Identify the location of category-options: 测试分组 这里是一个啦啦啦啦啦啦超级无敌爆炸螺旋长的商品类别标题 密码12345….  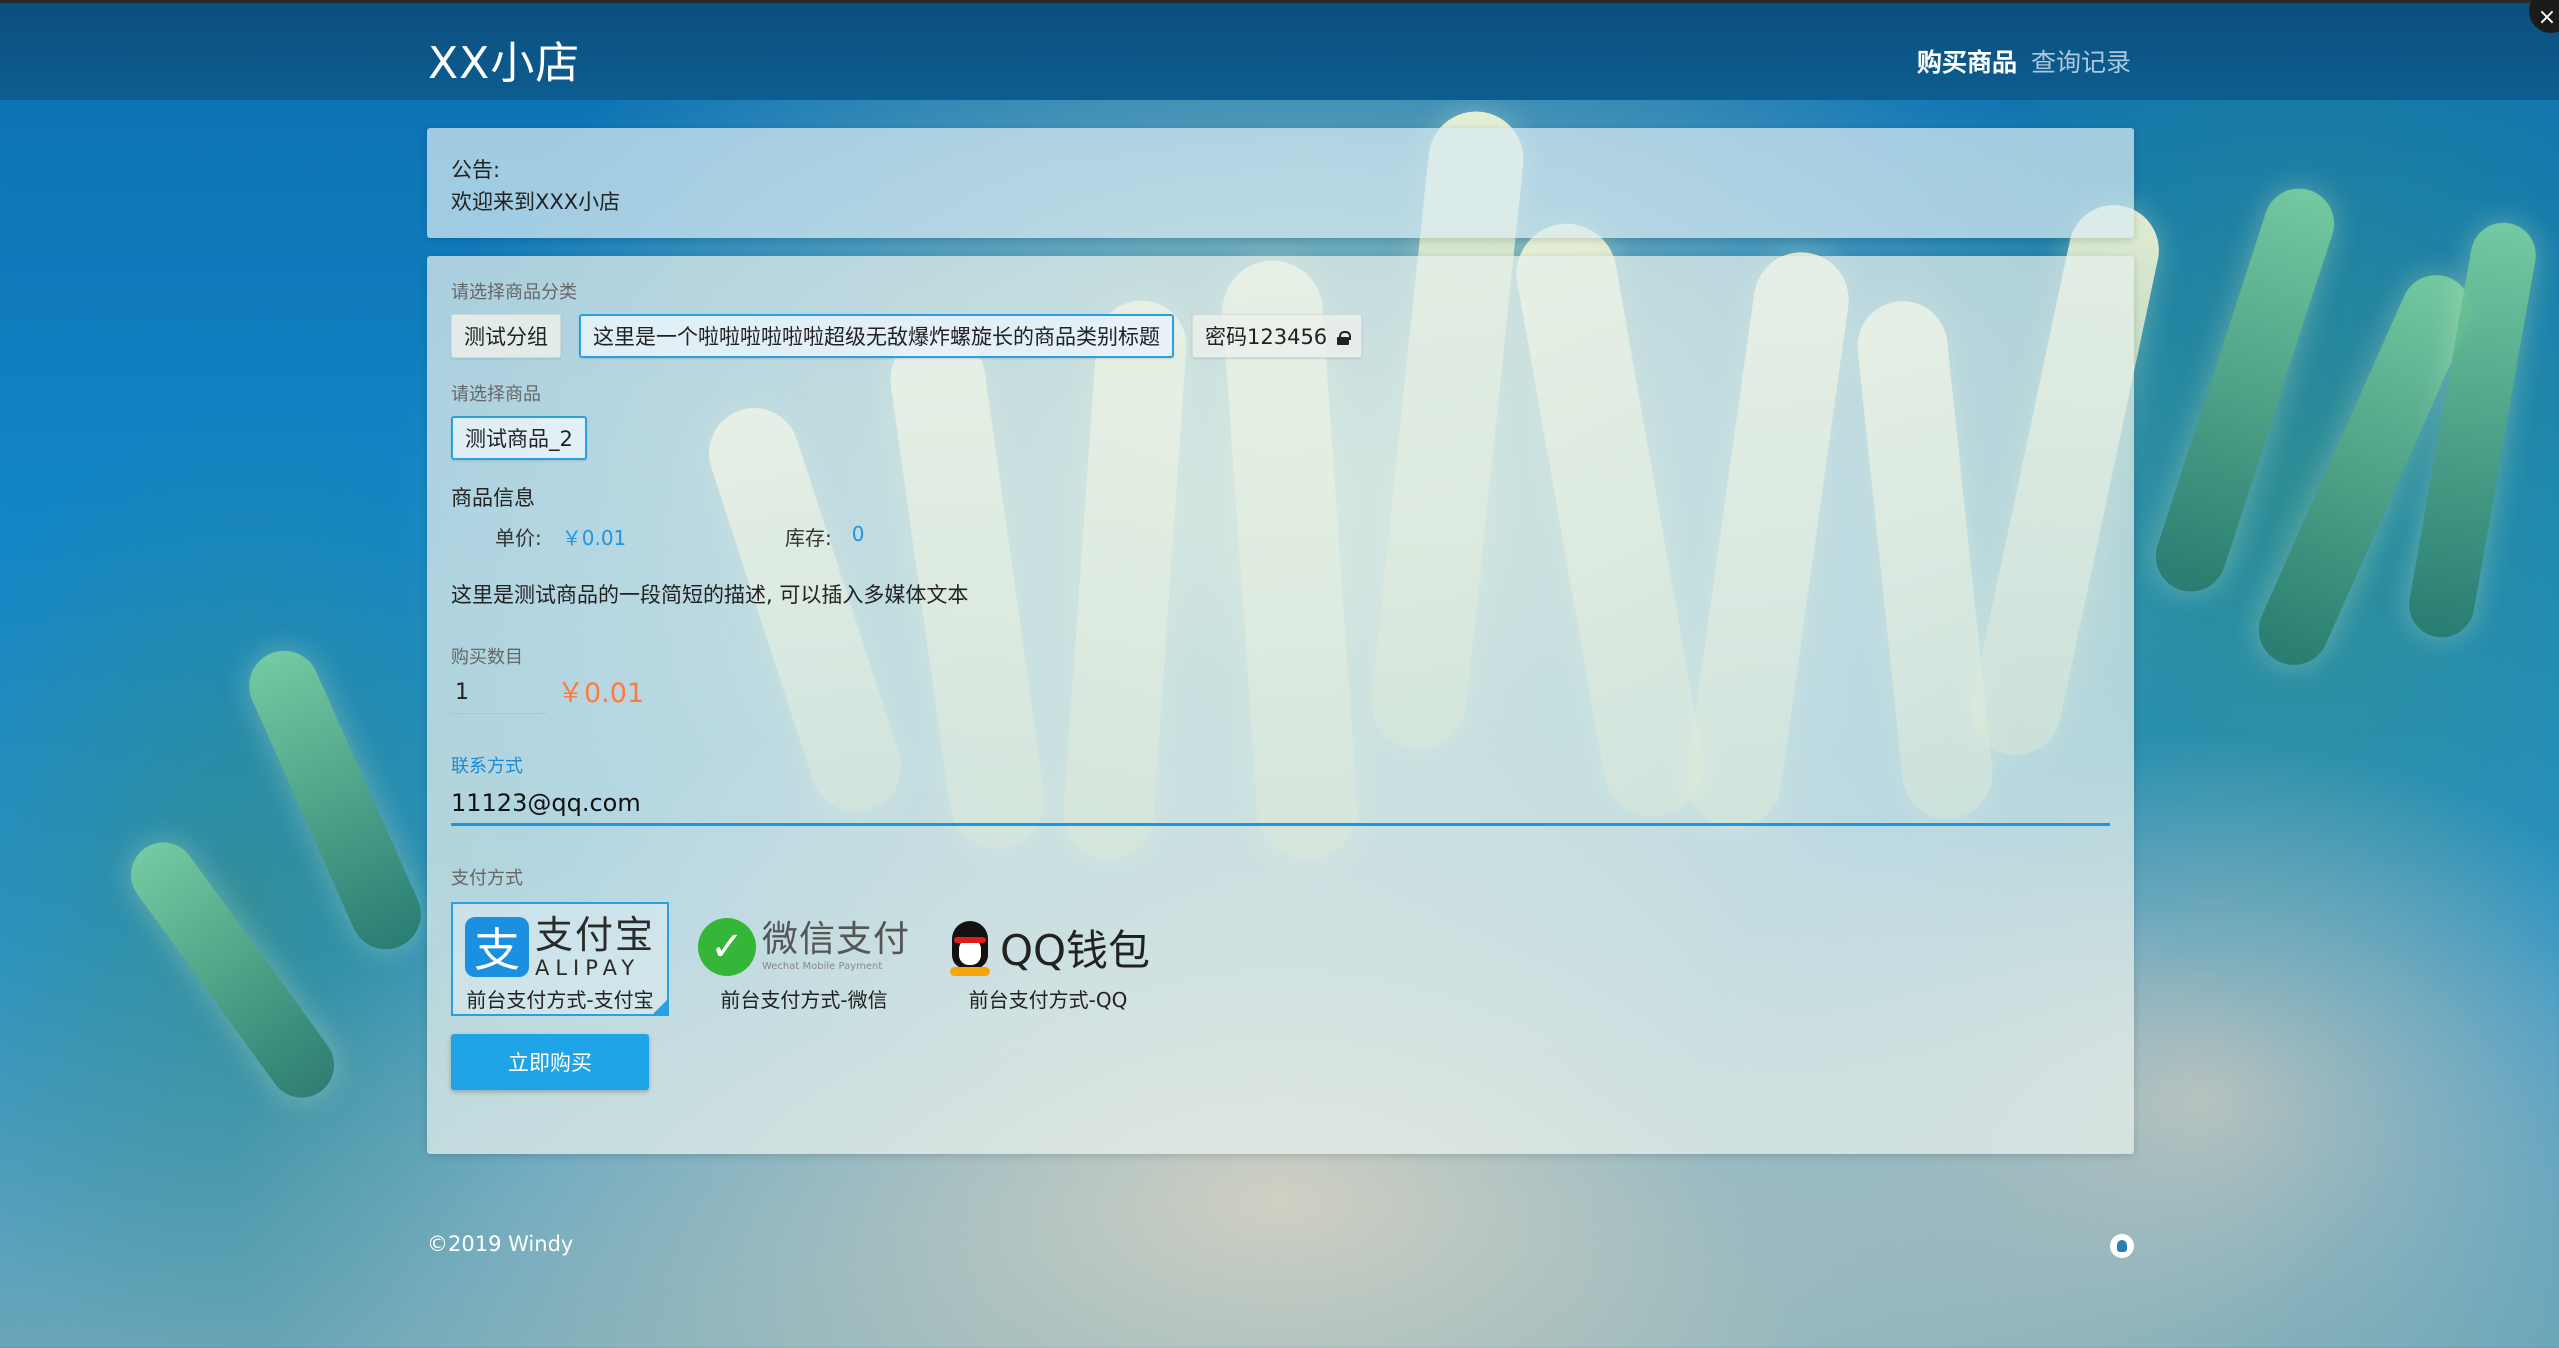
(1280, 336).